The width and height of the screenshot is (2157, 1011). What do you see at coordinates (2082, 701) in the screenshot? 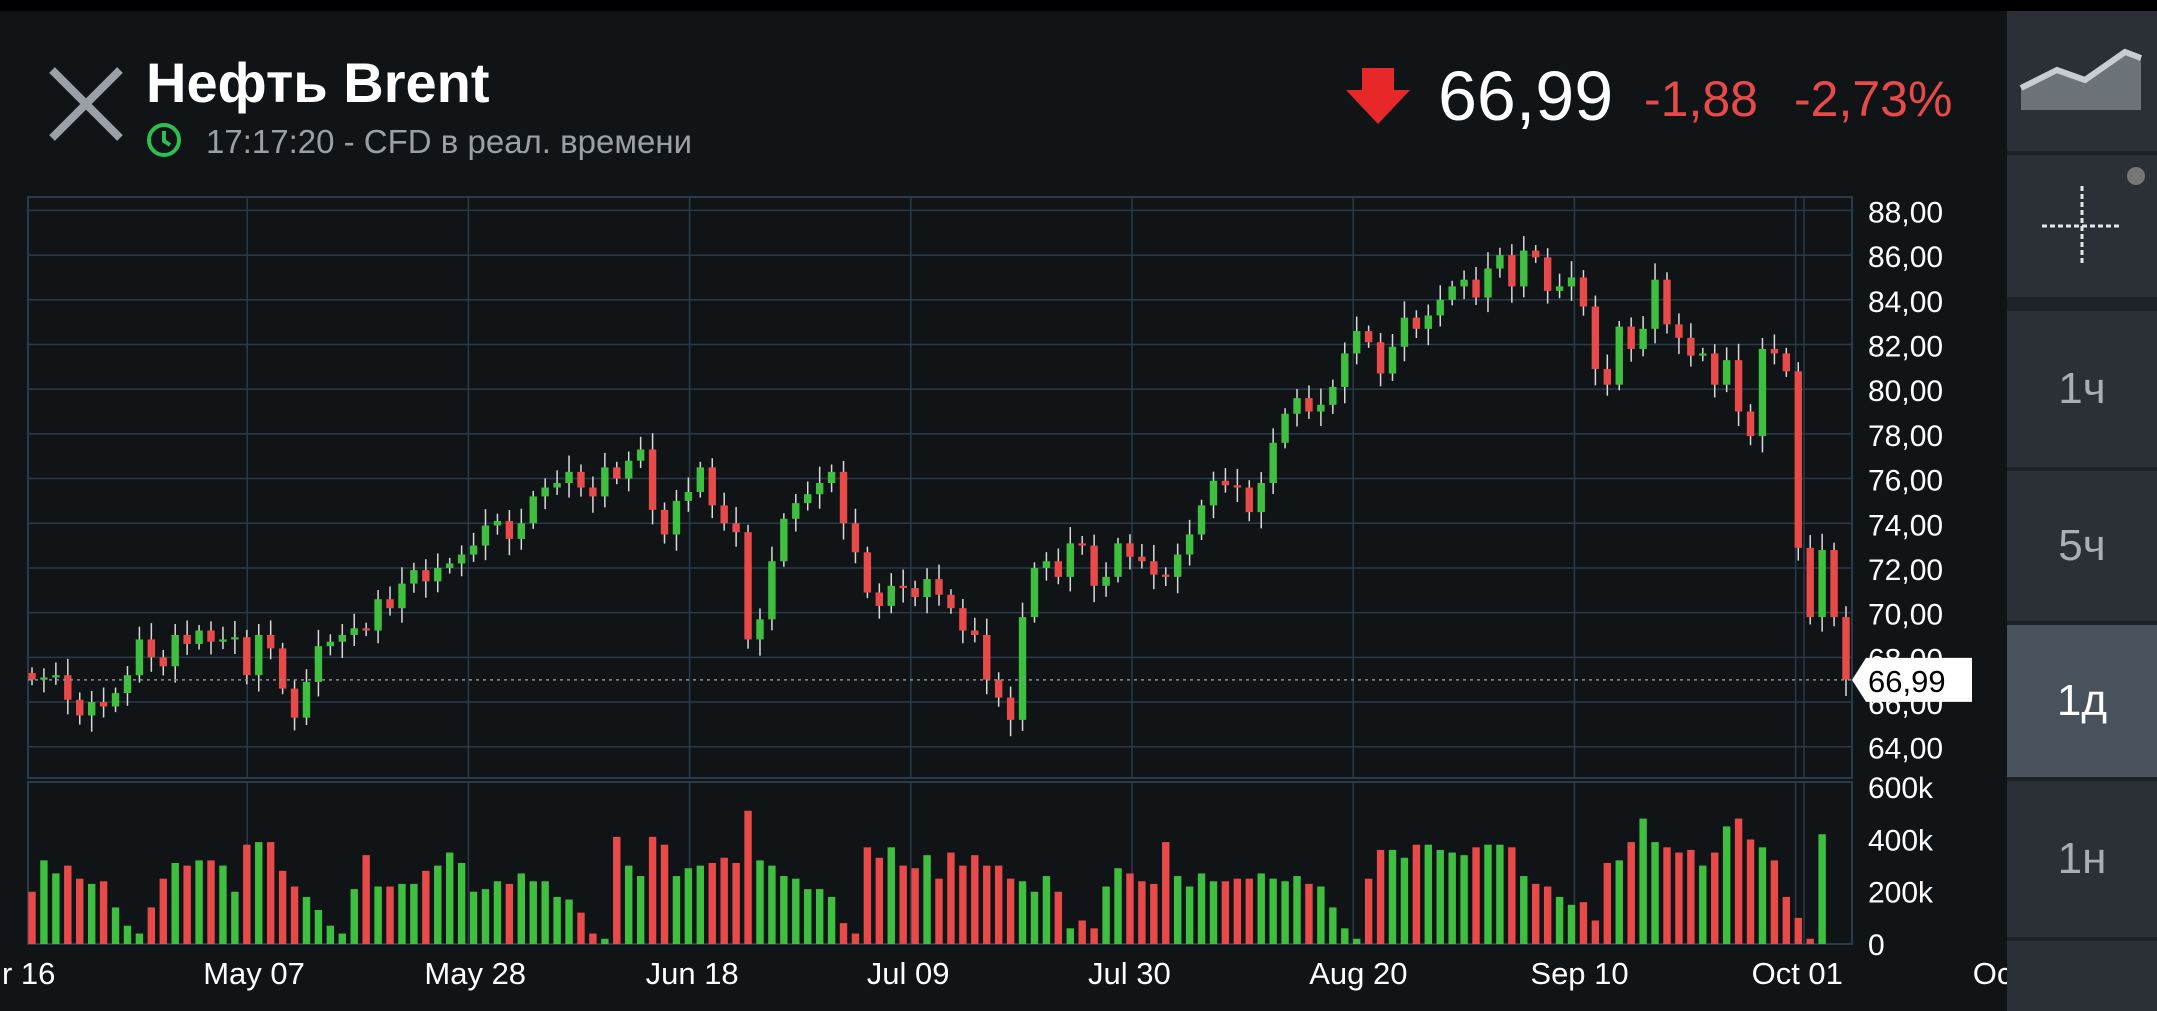
I see `timeframe-1d-button: 1д` at bounding box center [2082, 701].